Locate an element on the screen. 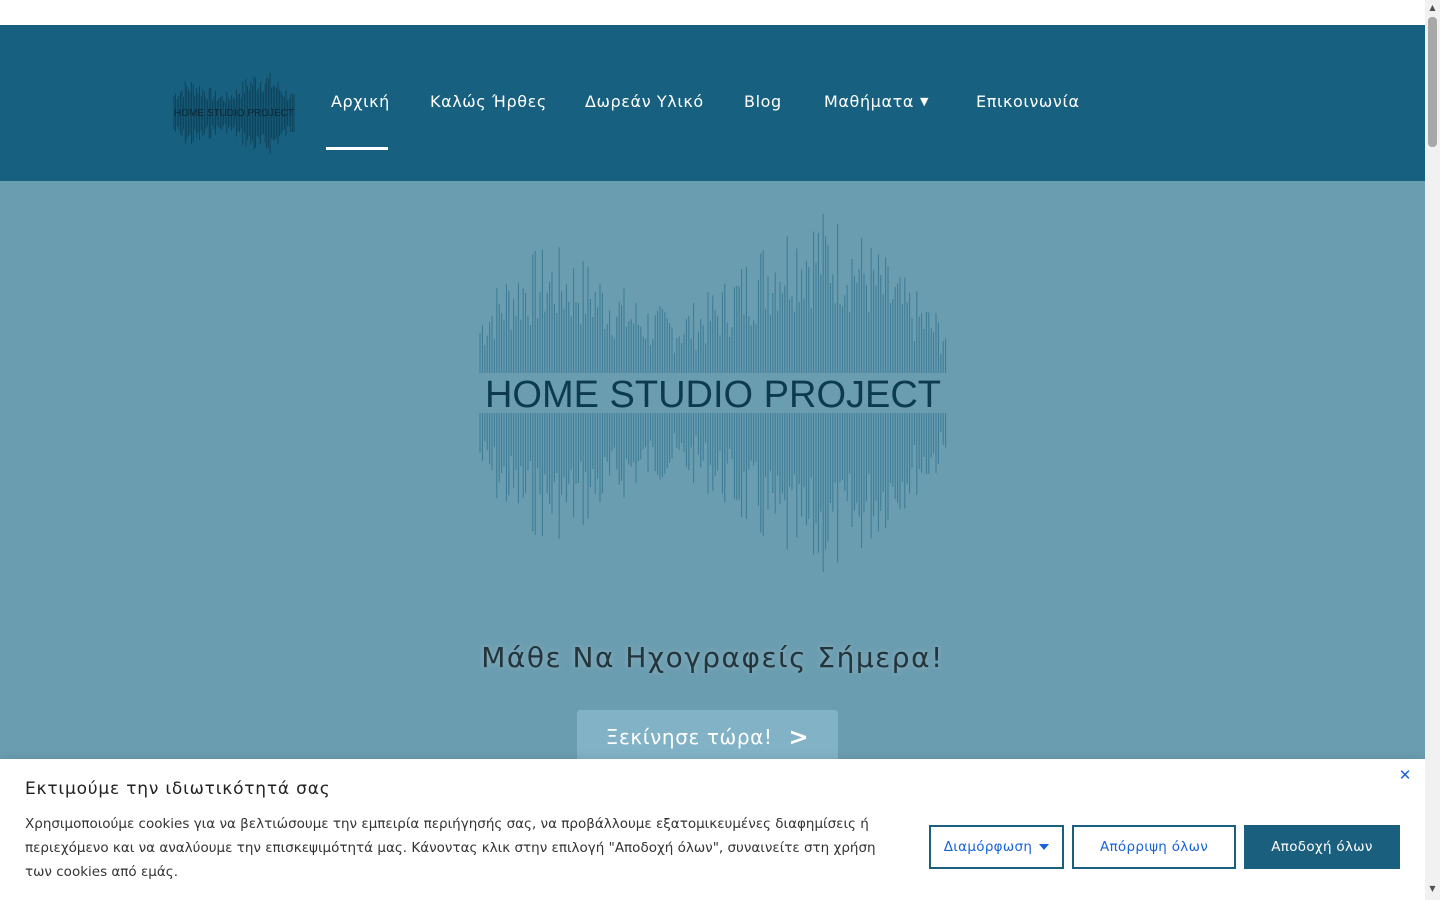  nav-item-blog-label: Blog is located at coordinates (763, 101).